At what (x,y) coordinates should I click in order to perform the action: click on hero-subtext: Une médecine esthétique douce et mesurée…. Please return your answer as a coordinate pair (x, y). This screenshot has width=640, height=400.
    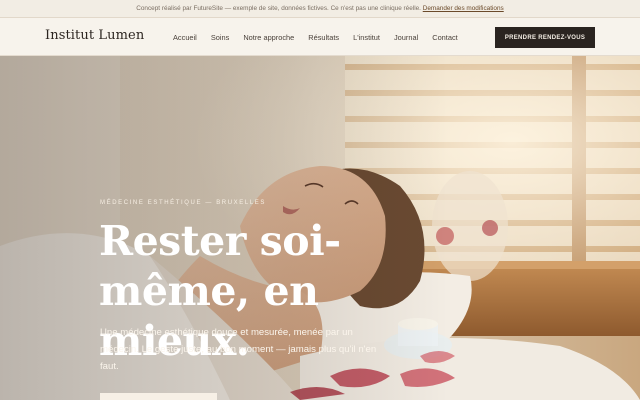
    Looking at the image, I should click on (238, 349).